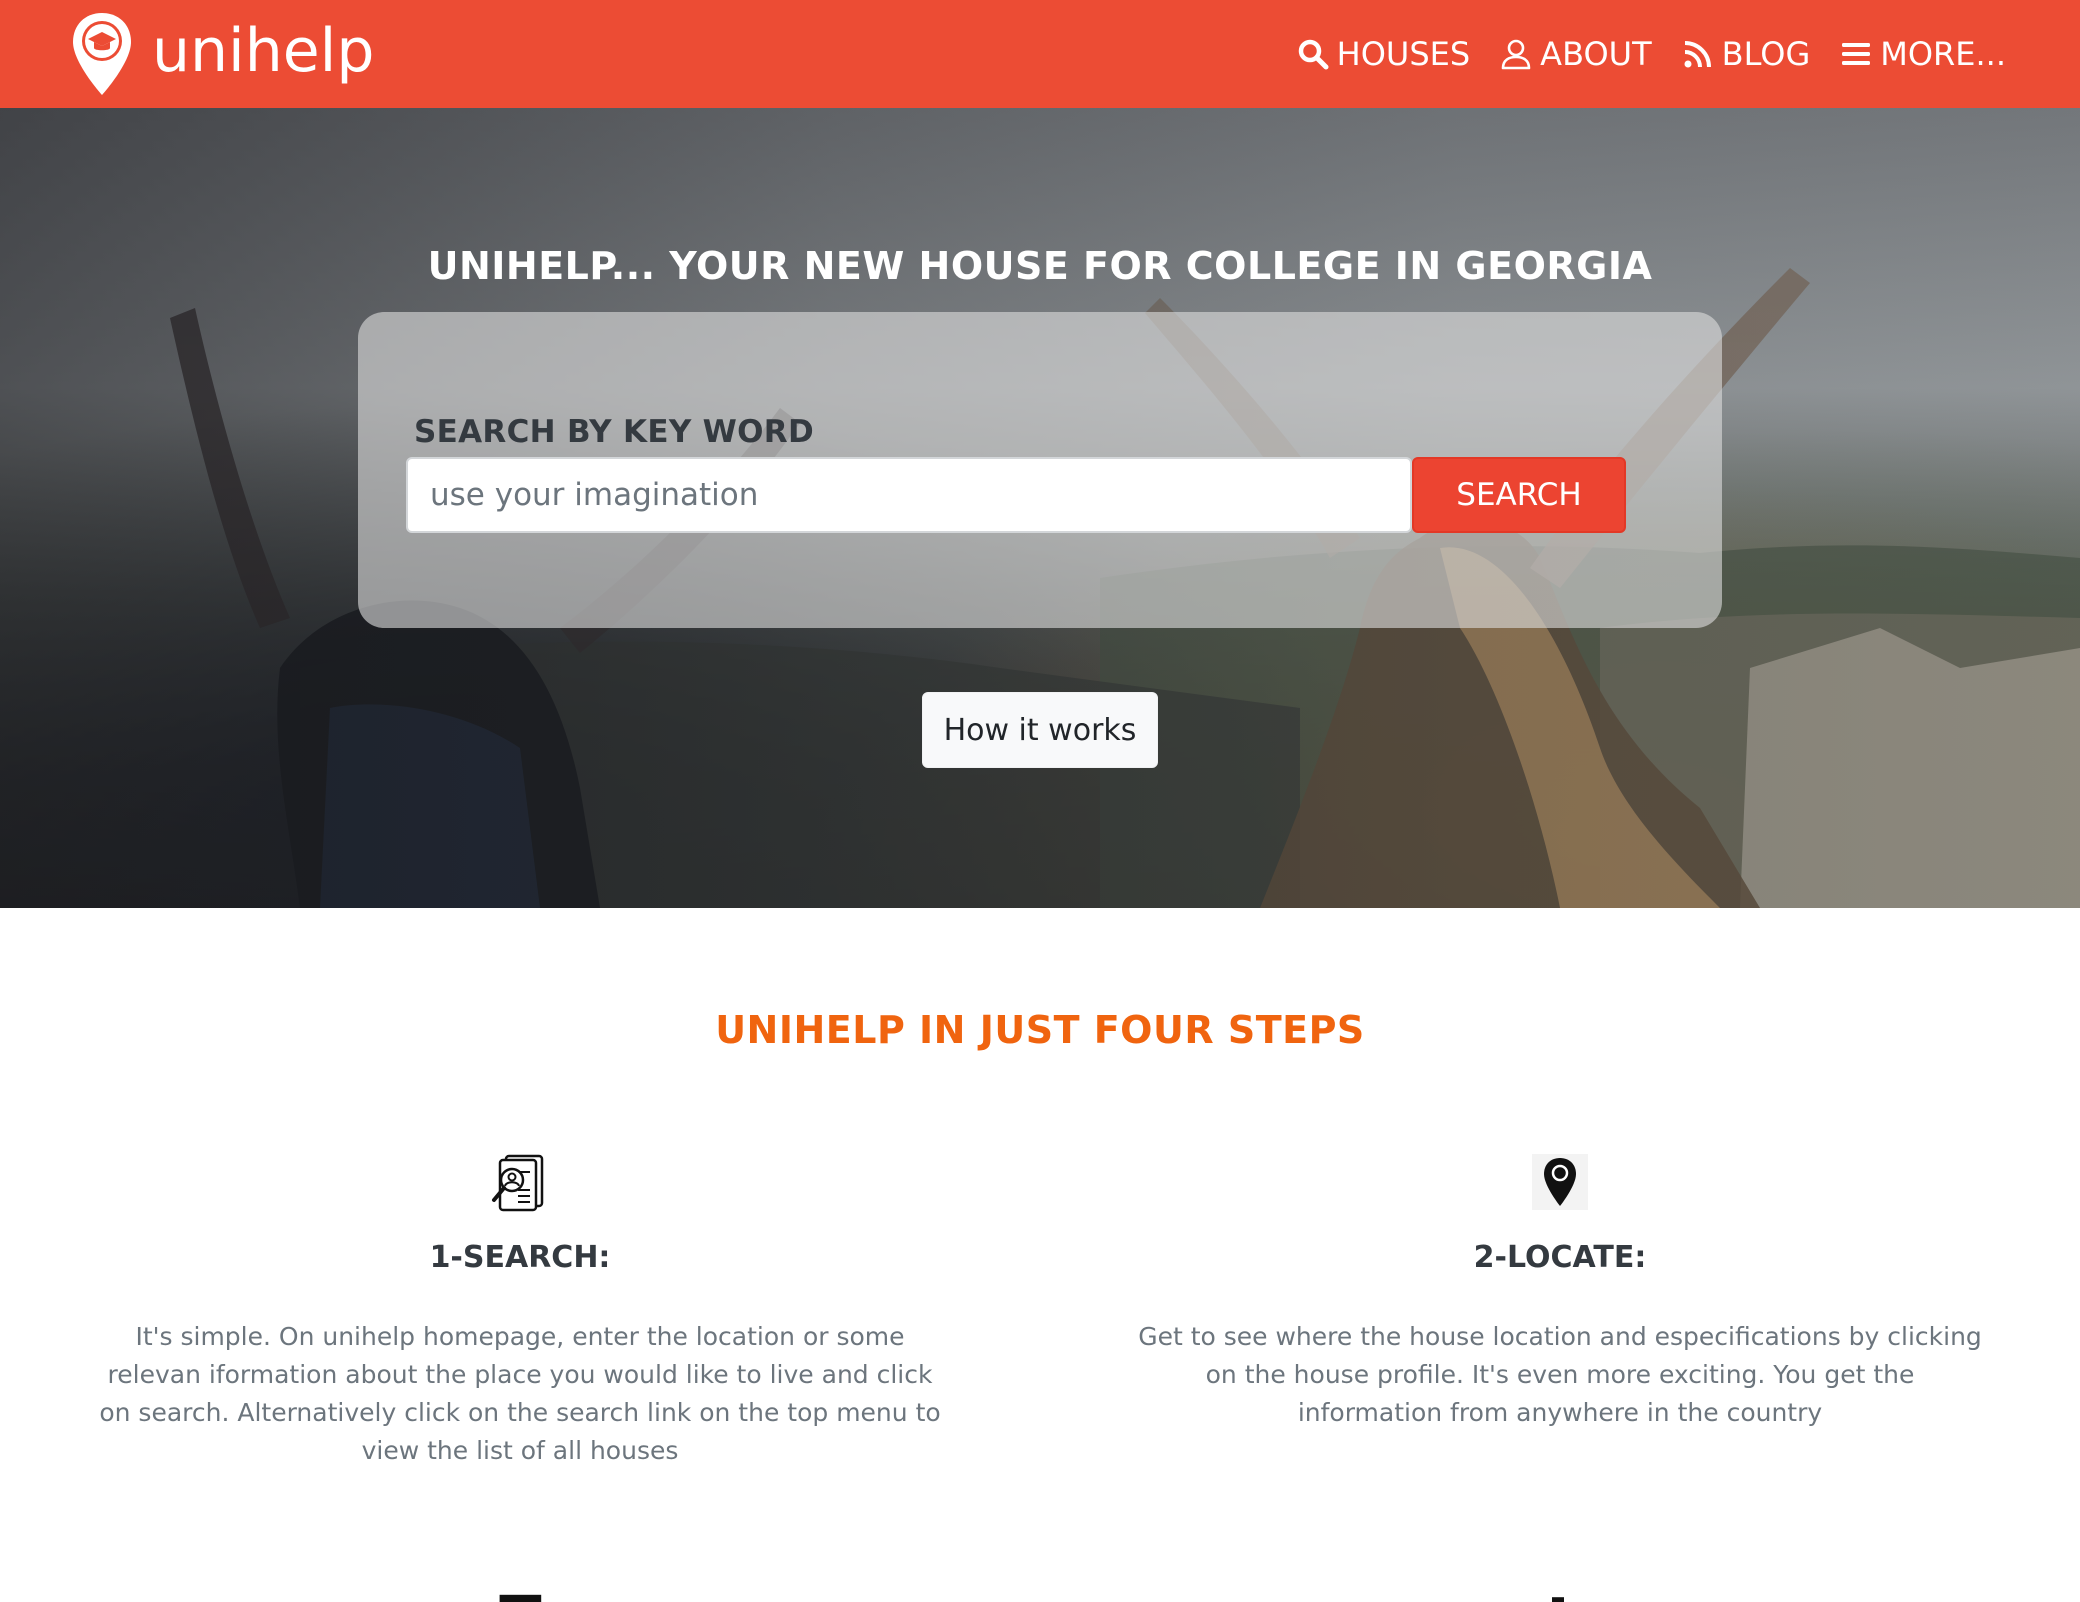  Describe the element at coordinates (1040, 1030) in the screenshot. I see `steps-section-title: UNIHELP IN JUST FOUR STEPS` at that location.